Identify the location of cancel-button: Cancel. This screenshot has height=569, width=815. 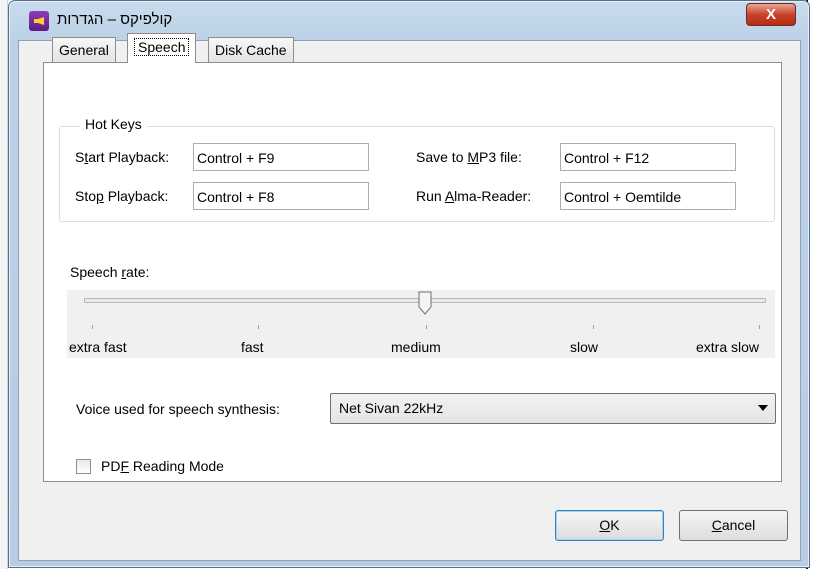
(733, 525).